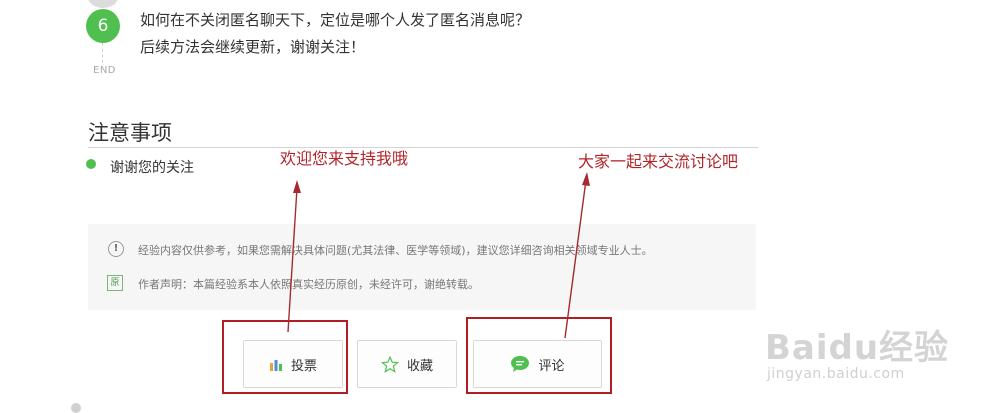 The image size is (1000, 413). Describe the element at coordinates (292, 260) in the screenshot. I see `annotation-arrow-left` at that location.